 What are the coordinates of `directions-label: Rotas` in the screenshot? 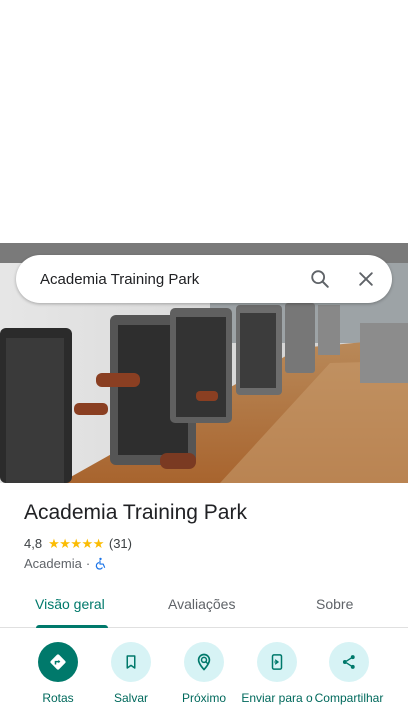 It's located at (58, 698).